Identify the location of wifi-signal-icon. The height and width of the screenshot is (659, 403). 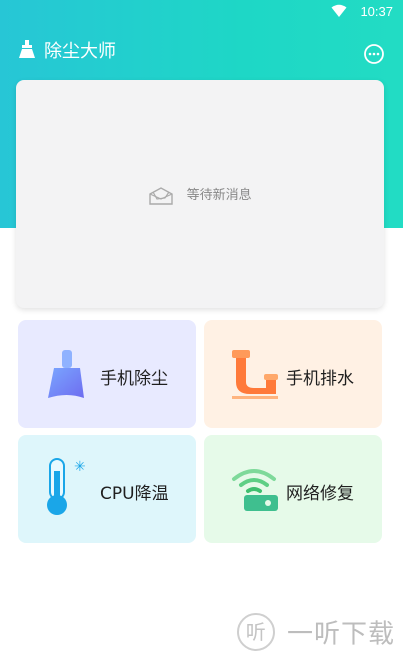
(339, 13).